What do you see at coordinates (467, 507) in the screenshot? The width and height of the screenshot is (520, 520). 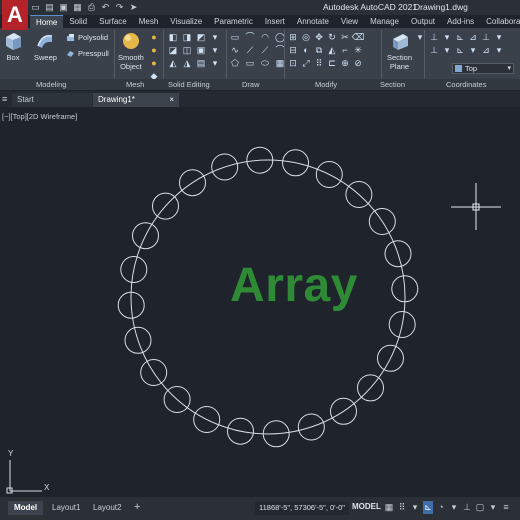 I see `isodraft-icon: ⊥` at bounding box center [467, 507].